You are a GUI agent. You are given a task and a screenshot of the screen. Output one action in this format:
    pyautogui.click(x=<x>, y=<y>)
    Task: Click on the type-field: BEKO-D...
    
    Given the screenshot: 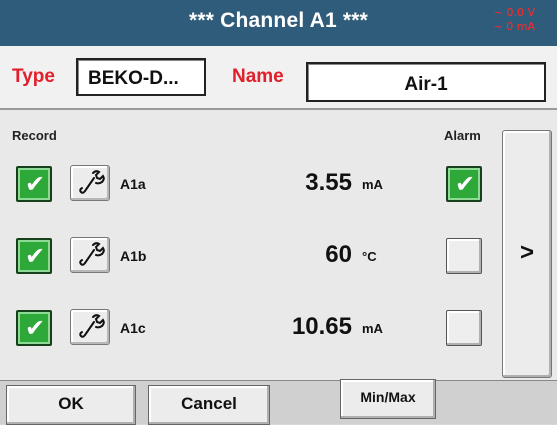 What is the action you would take?
    pyautogui.click(x=141, y=77)
    